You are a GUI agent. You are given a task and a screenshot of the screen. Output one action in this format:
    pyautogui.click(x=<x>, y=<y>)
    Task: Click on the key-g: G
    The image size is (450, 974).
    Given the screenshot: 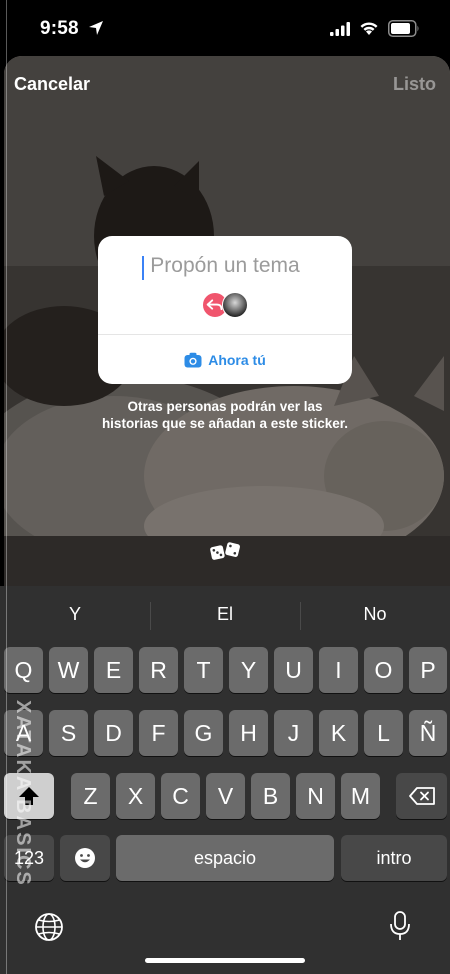 What is the action you would take?
    pyautogui.click(x=203, y=733)
    